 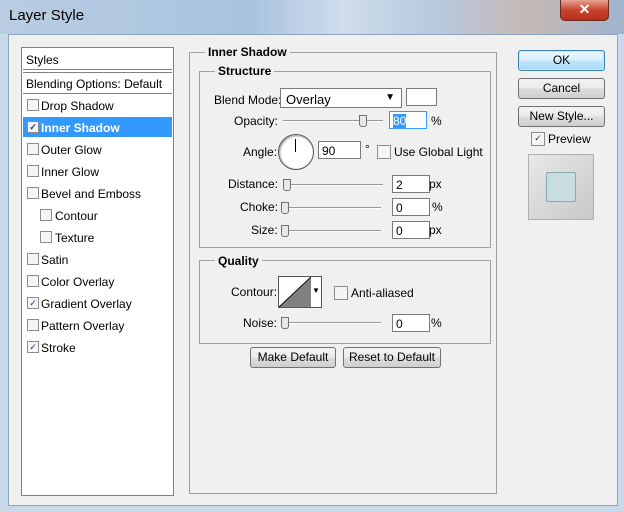 What do you see at coordinates (382, 293) in the screenshot?
I see `anti-aliased-label: Anti-aliased` at bounding box center [382, 293].